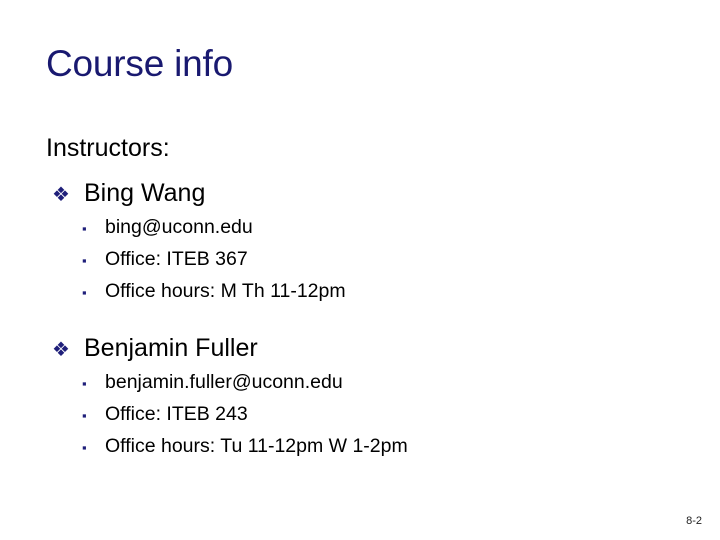 This screenshot has height=540, width=720. What do you see at coordinates (140, 63) in the screenshot?
I see `page-title: Course info` at bounding box center [140, 63].